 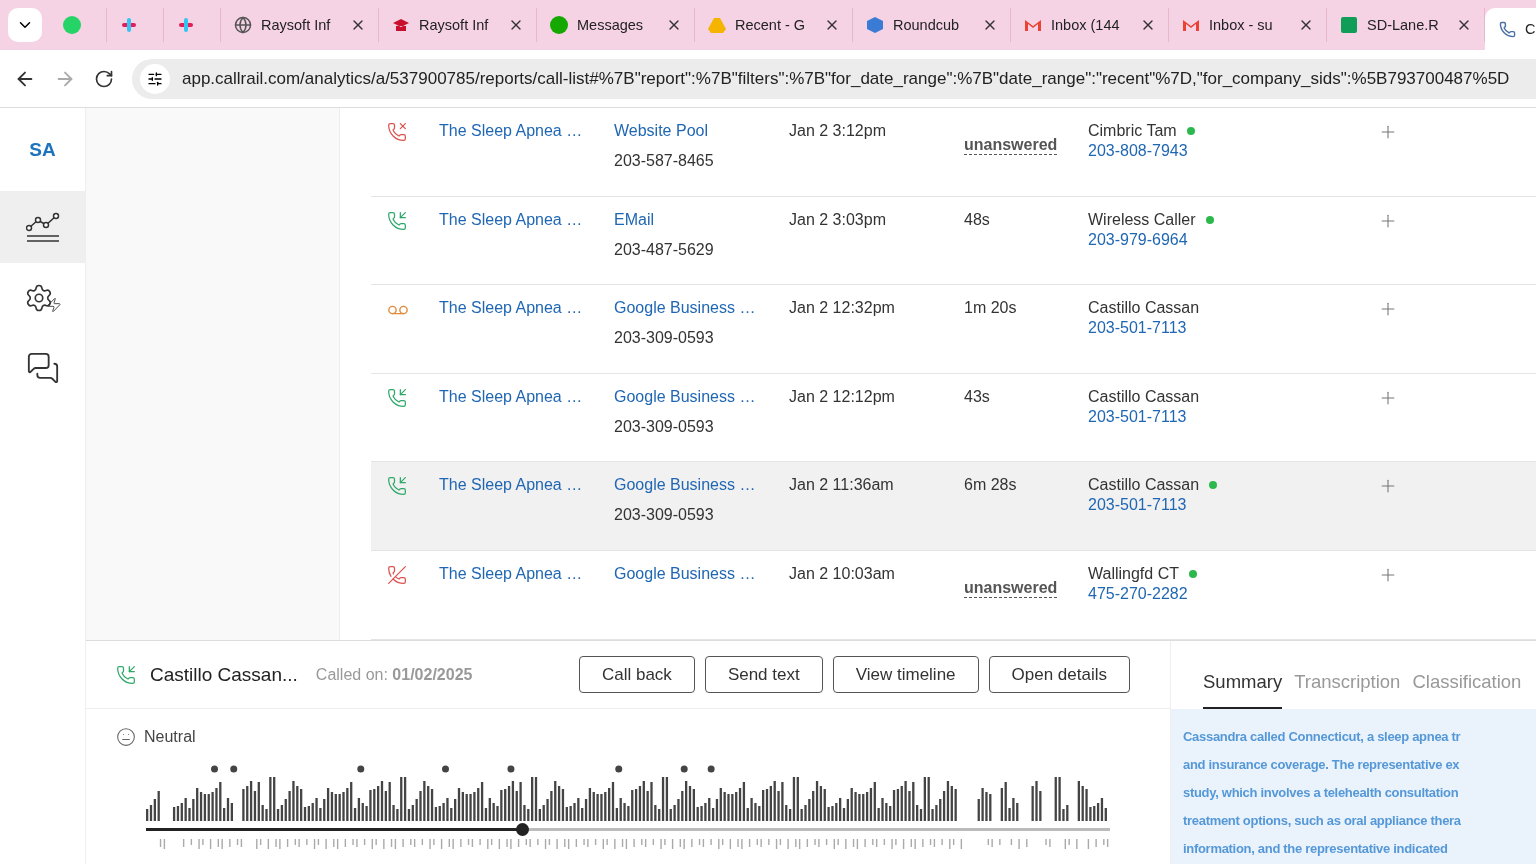 I want to click on browser-tab: Roundcub, so click(x=932, y=25).